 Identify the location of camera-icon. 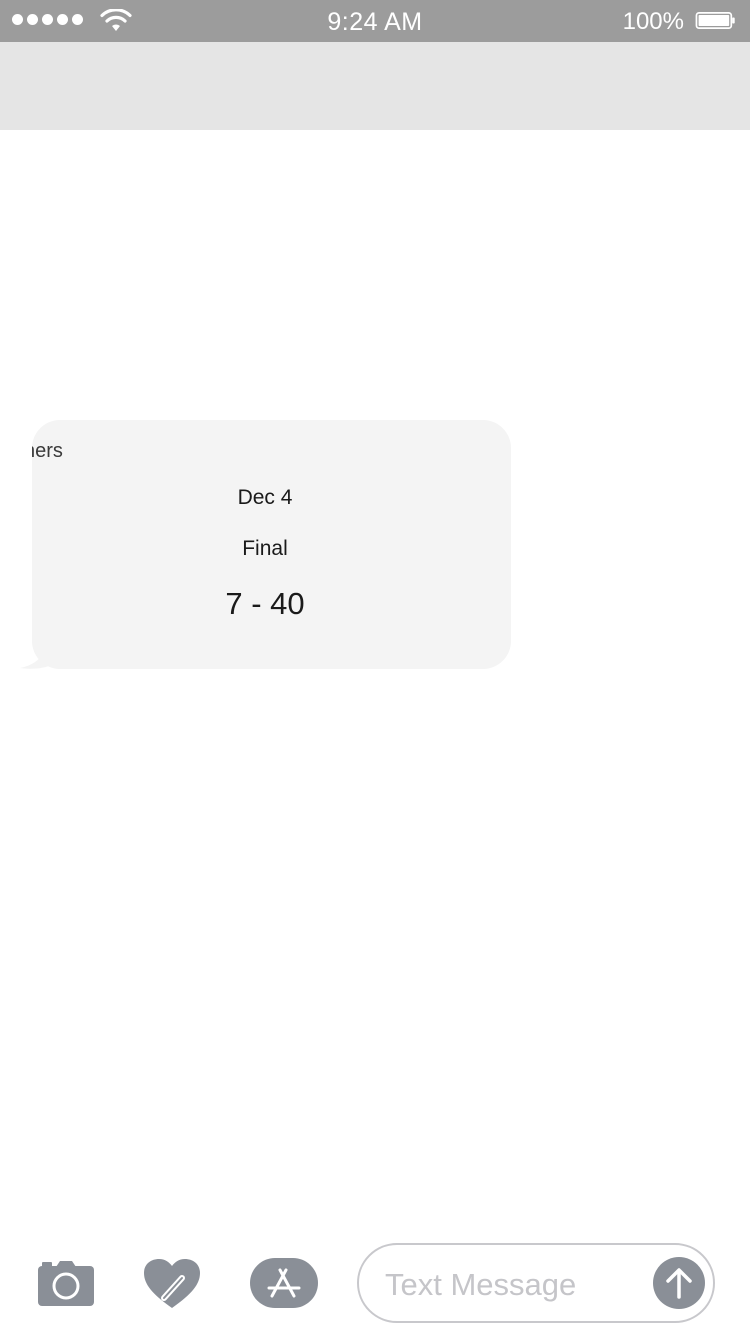
(66, 1283).